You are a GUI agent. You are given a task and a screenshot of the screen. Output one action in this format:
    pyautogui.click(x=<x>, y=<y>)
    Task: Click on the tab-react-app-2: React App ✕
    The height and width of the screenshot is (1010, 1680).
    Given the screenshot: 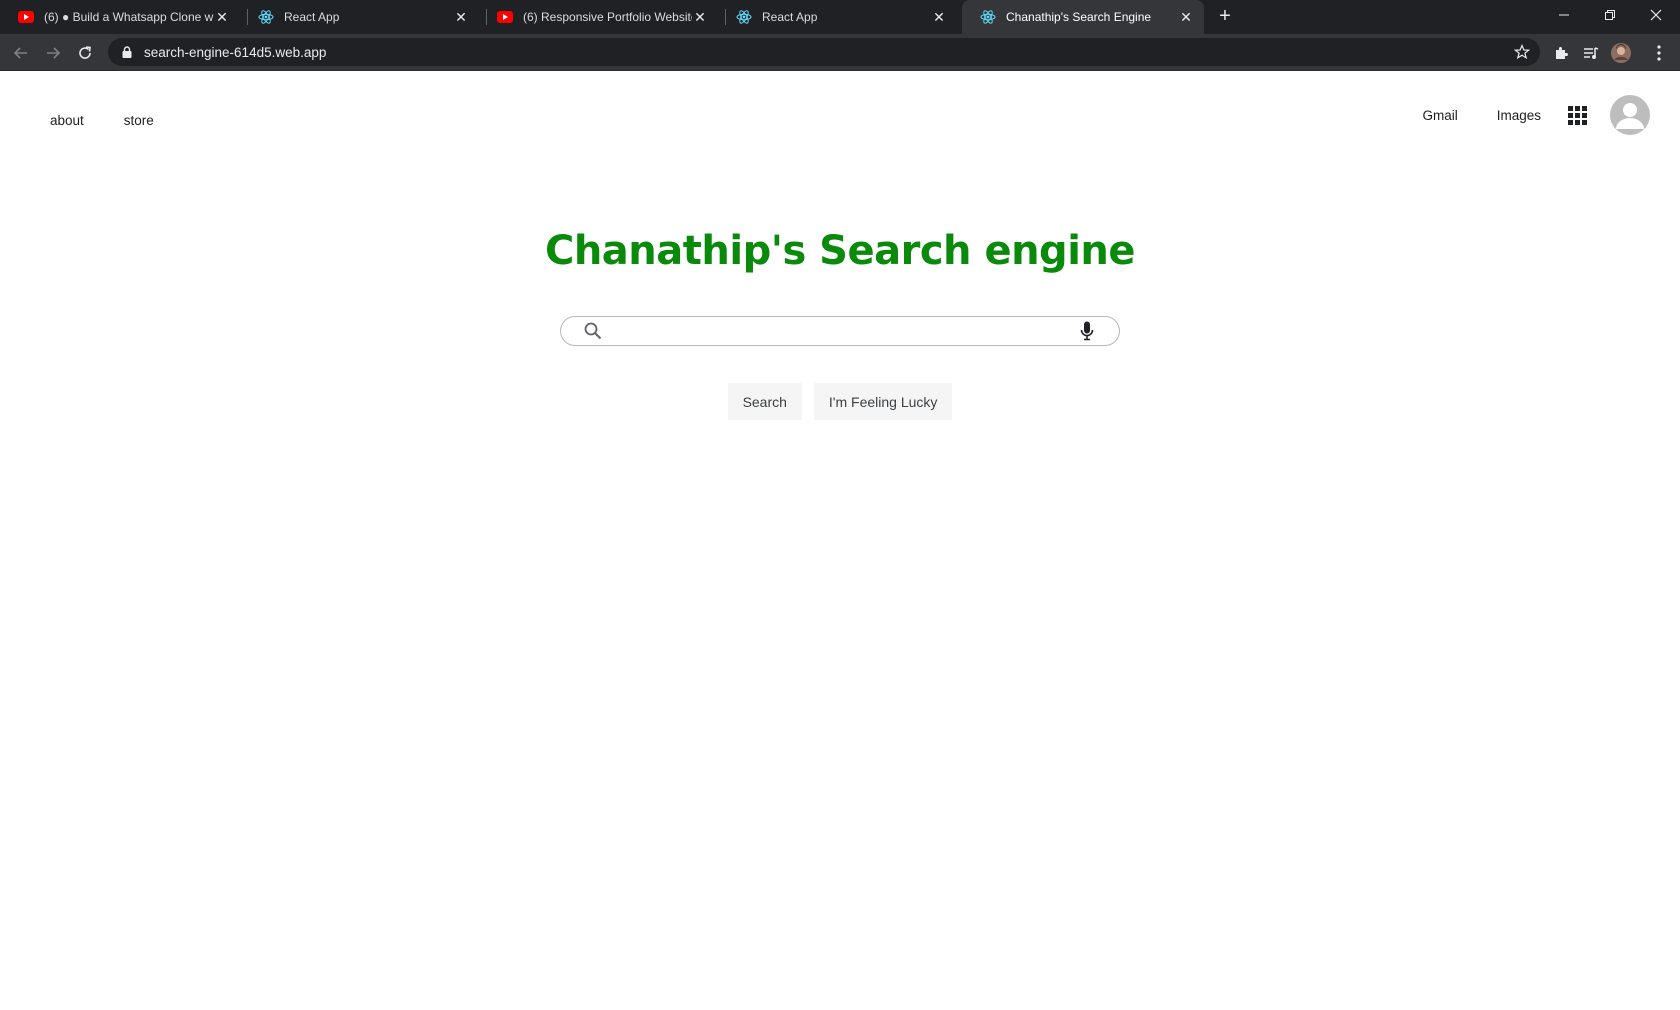 What is the action you would take?
    pyautogui.click(x=837, y=17)
    